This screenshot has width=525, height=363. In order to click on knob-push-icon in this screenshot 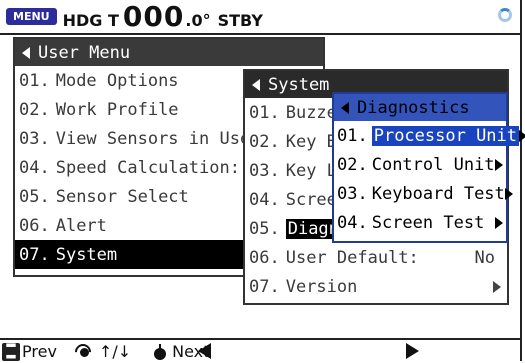, I will do `click(160, 351)`.